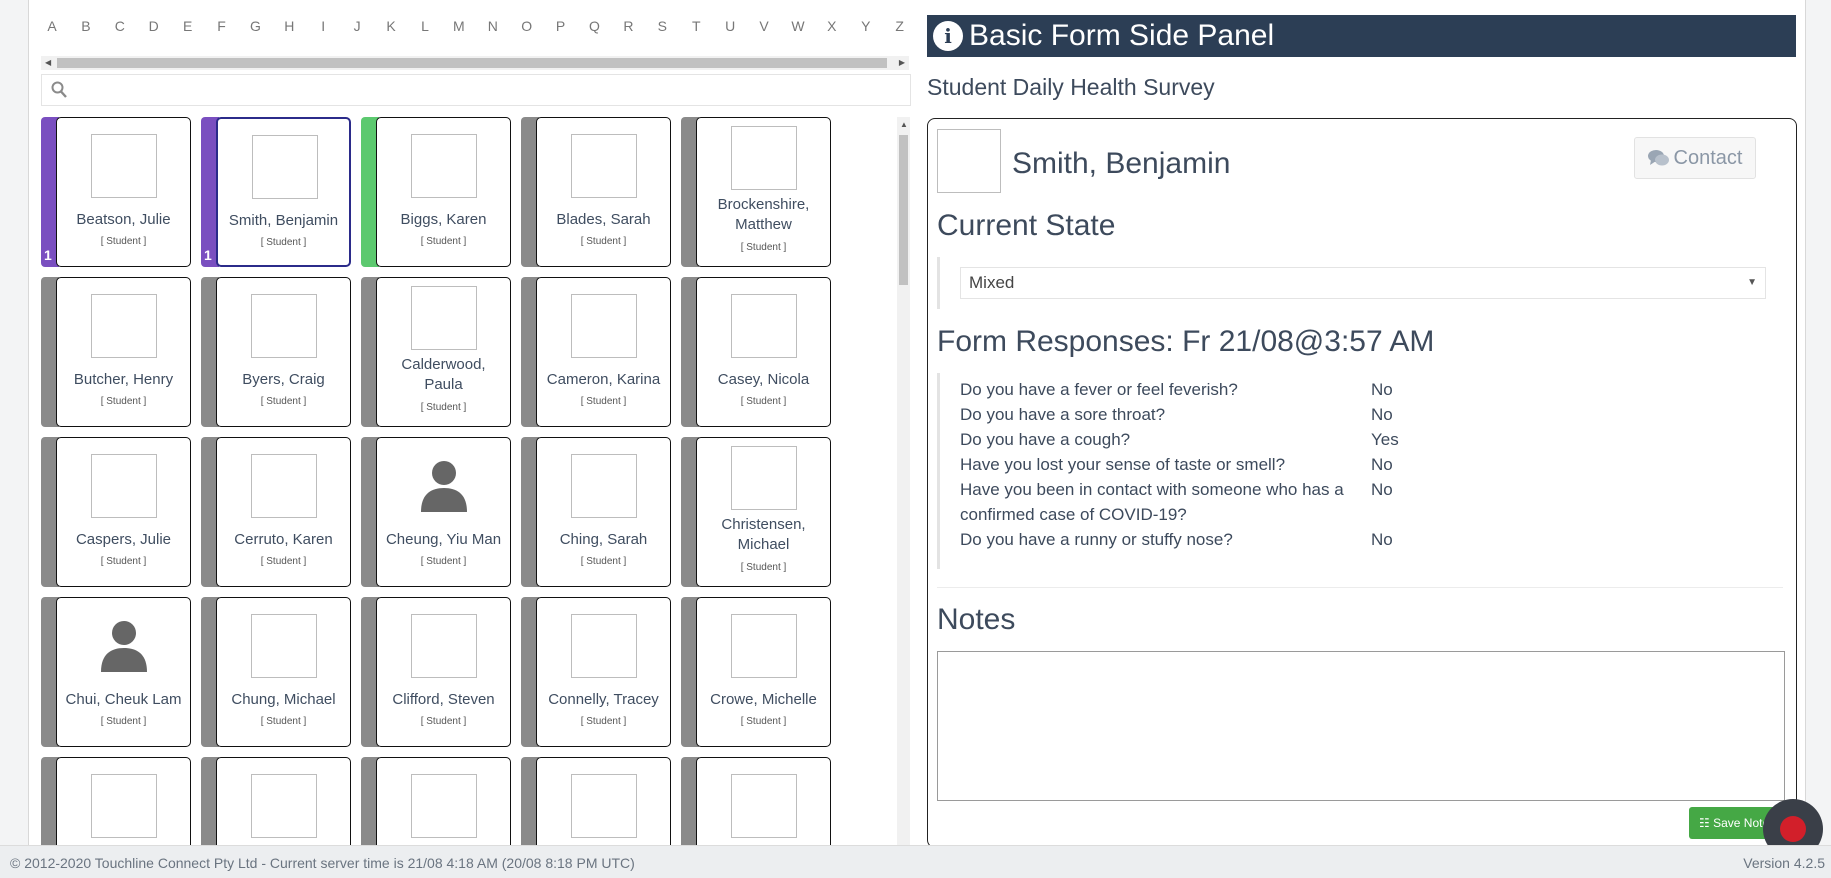 The width and height of the screenshot is (1831, 878). I want to click on student-card: Cameron, Karina [ Student ], so click(596, 352).